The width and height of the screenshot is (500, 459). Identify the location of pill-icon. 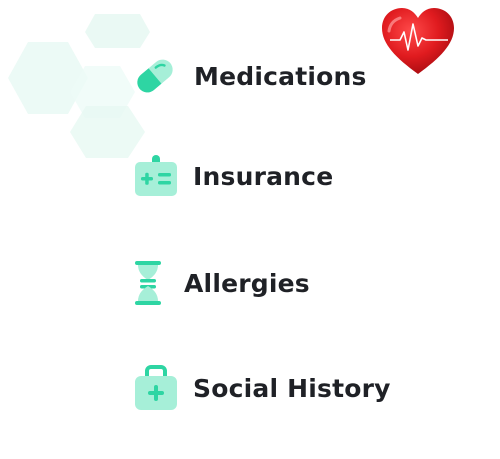
(155, 76).